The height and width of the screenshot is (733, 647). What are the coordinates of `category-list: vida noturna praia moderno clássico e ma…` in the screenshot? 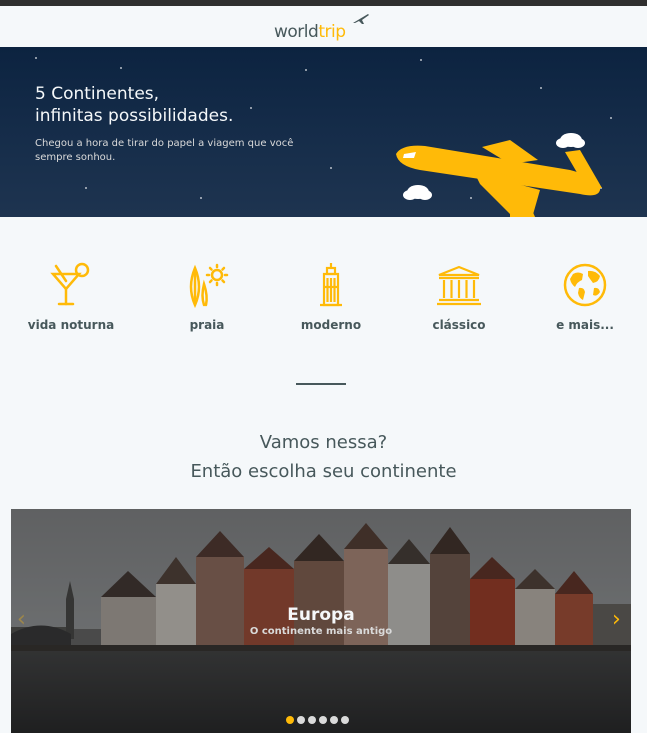 It's located at (323, 307).